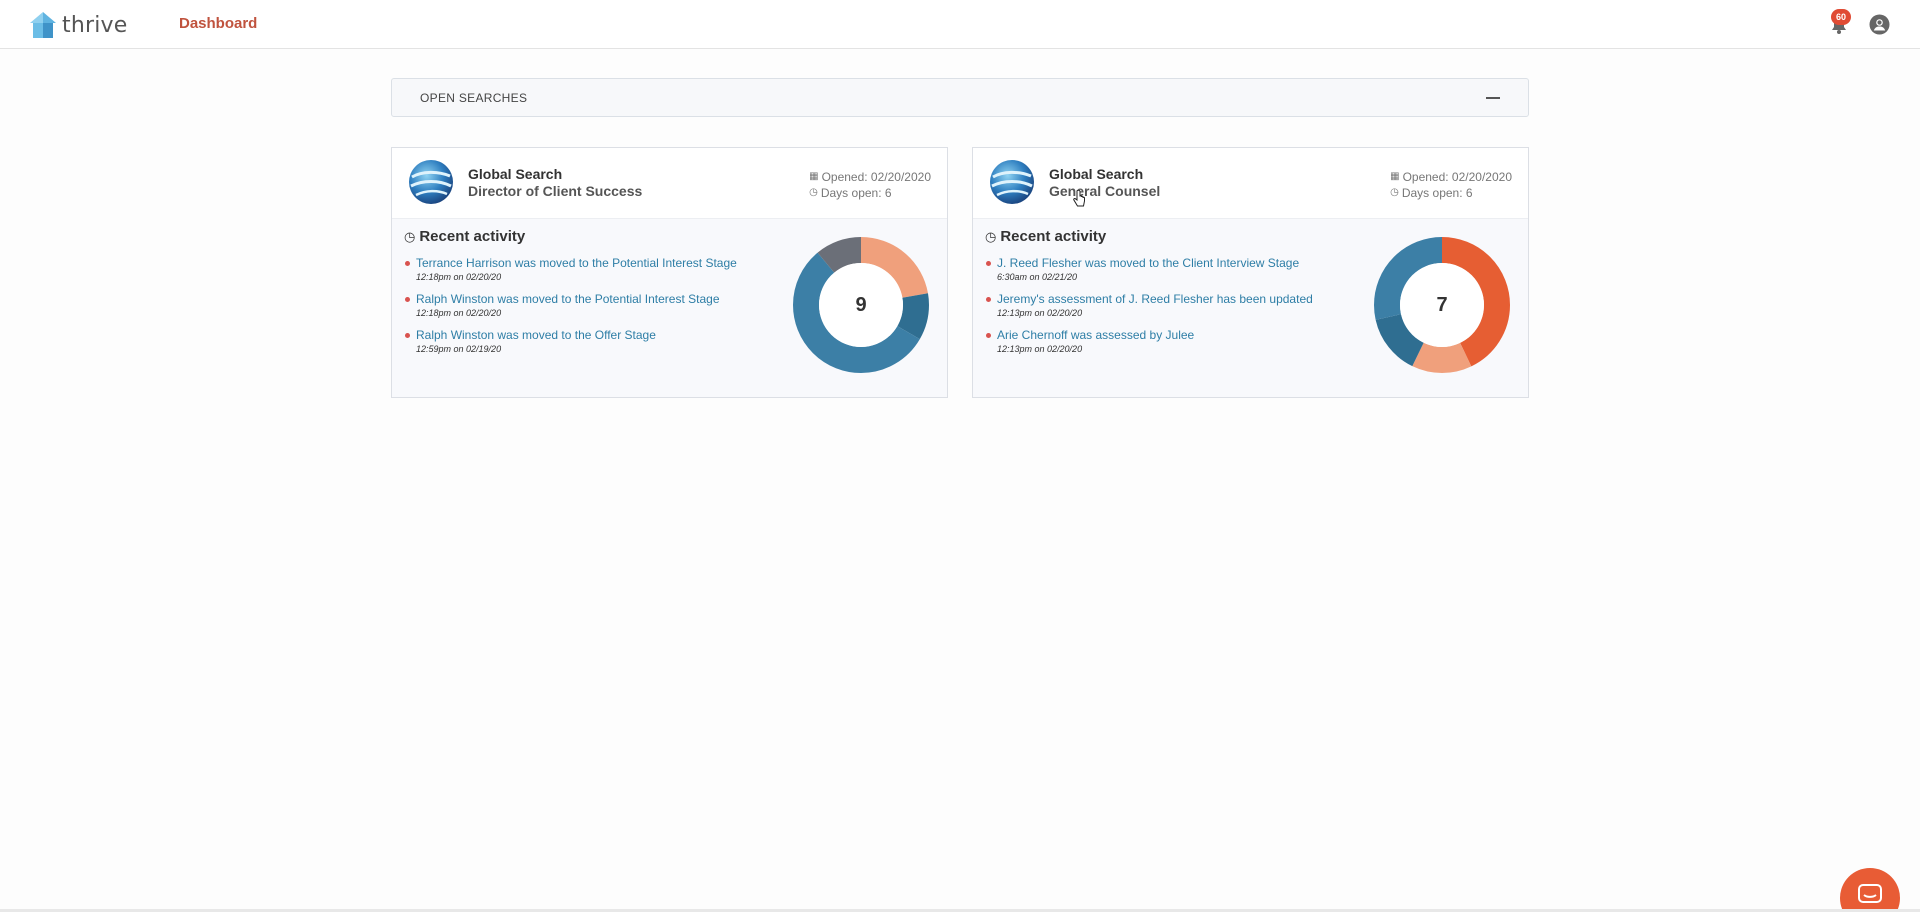  I want to click on open-searches-title: OPEN SEARCHES, so click(474, 98).